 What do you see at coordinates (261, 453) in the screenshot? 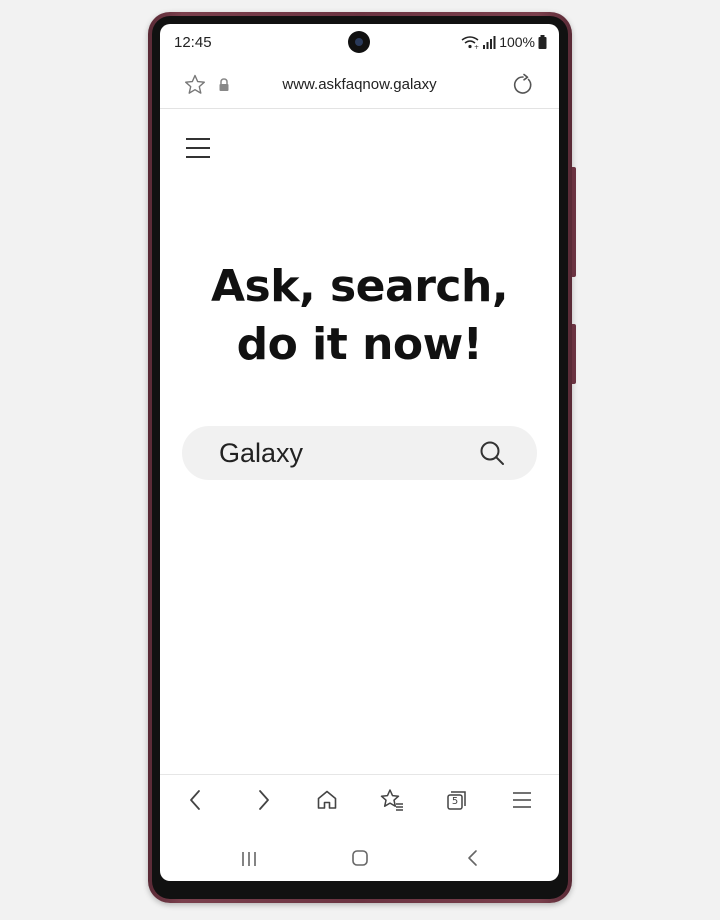
I see `search-input-value: Galaxy` at bounding box center [261, 453].